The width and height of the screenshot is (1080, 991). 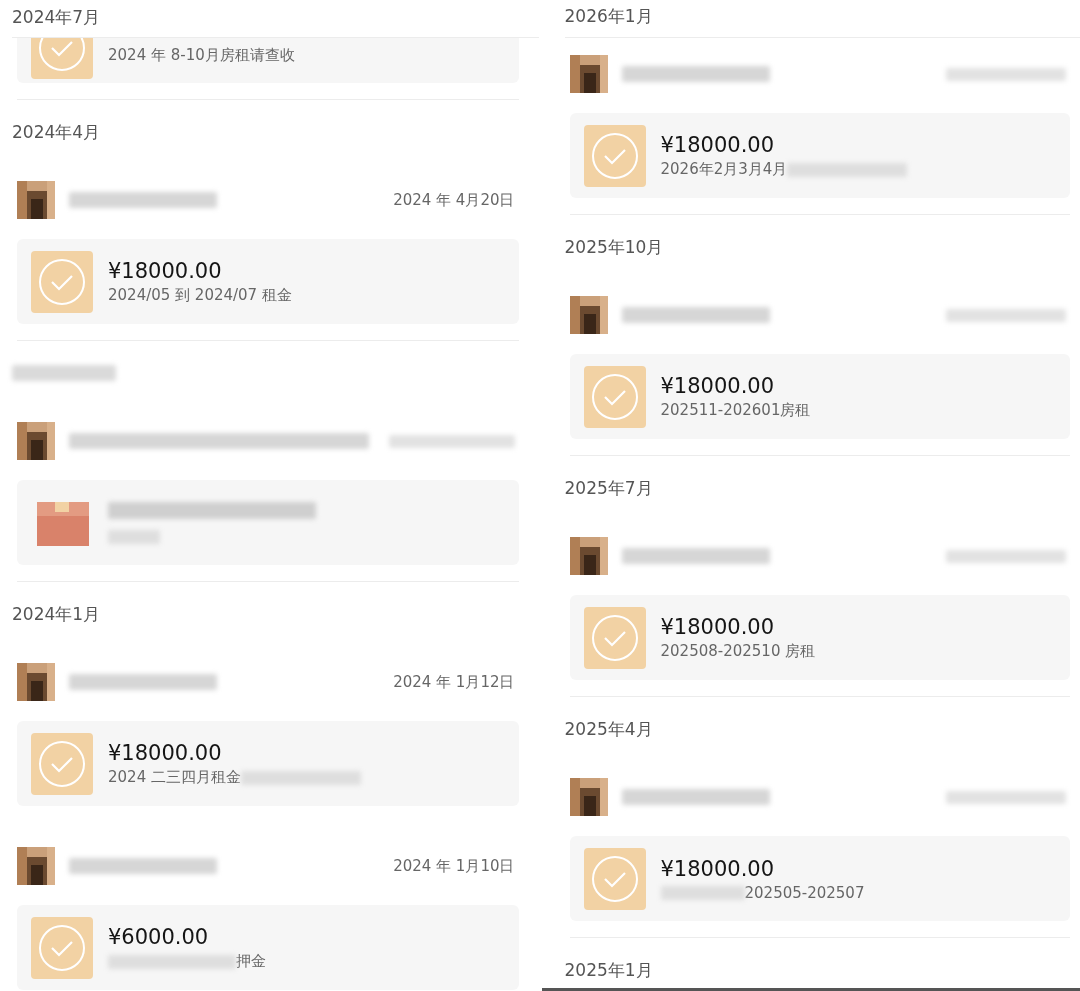 What do you see at coordinates (819, 637) in the screenshot?
I see `transfer-card: ¥18000.00 202508-202510 房租` at bounding box center [819, 637].